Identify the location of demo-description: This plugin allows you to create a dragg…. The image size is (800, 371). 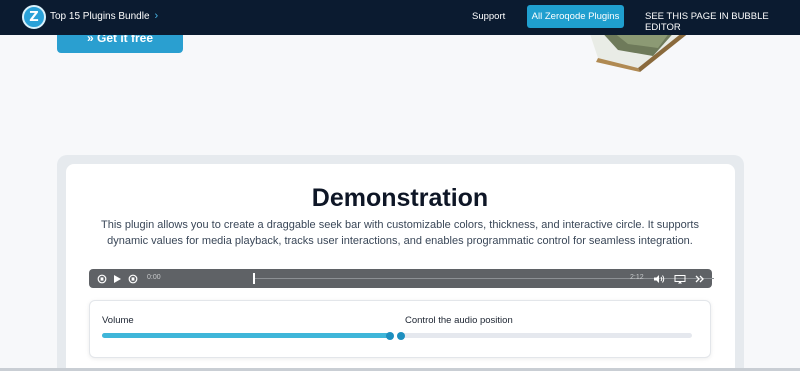
(400, 233).